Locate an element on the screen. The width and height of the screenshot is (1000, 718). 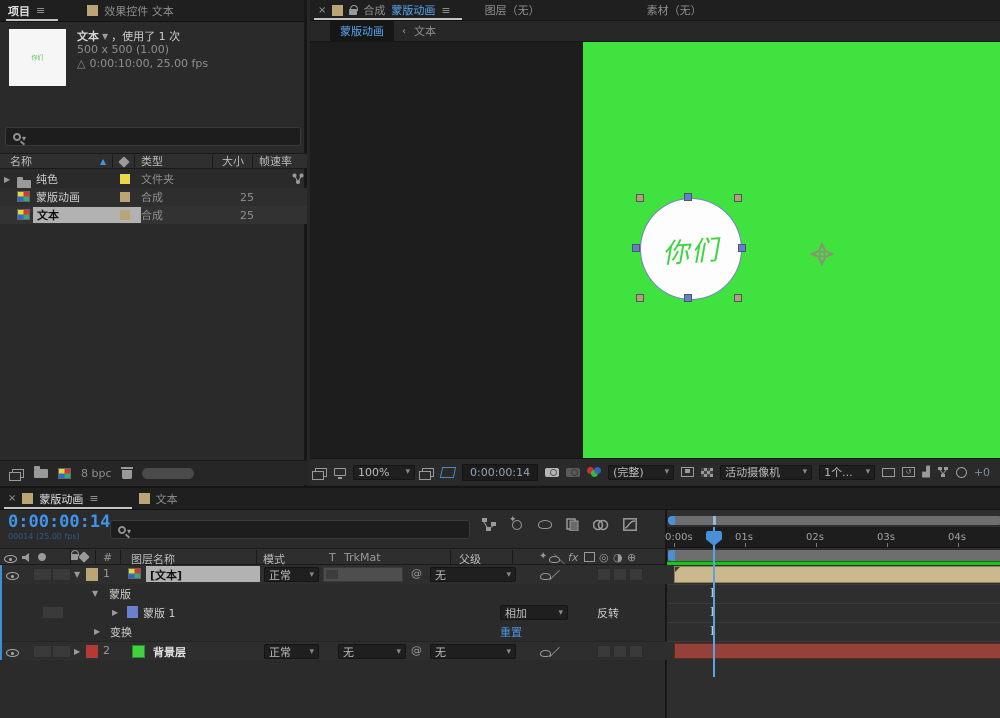
timeline-menu-icon: ≡ is located at coordinates (93, 498).